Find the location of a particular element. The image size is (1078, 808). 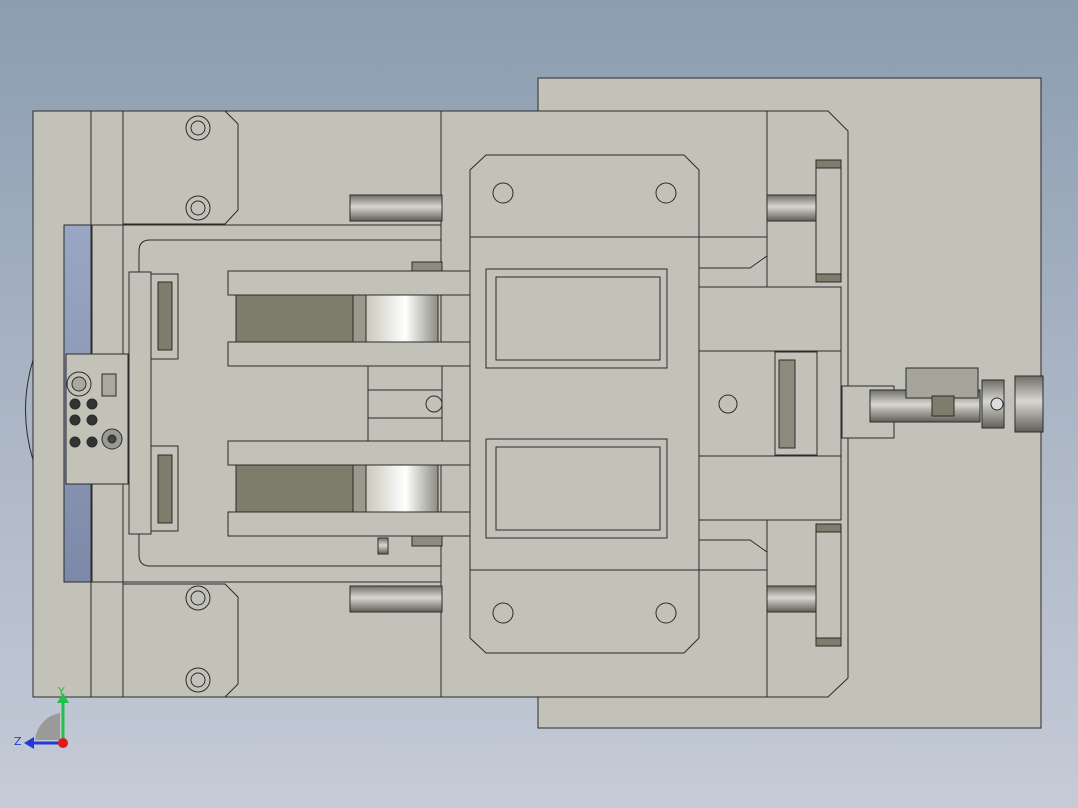

edge-arc is located at coordinates (29, 410).